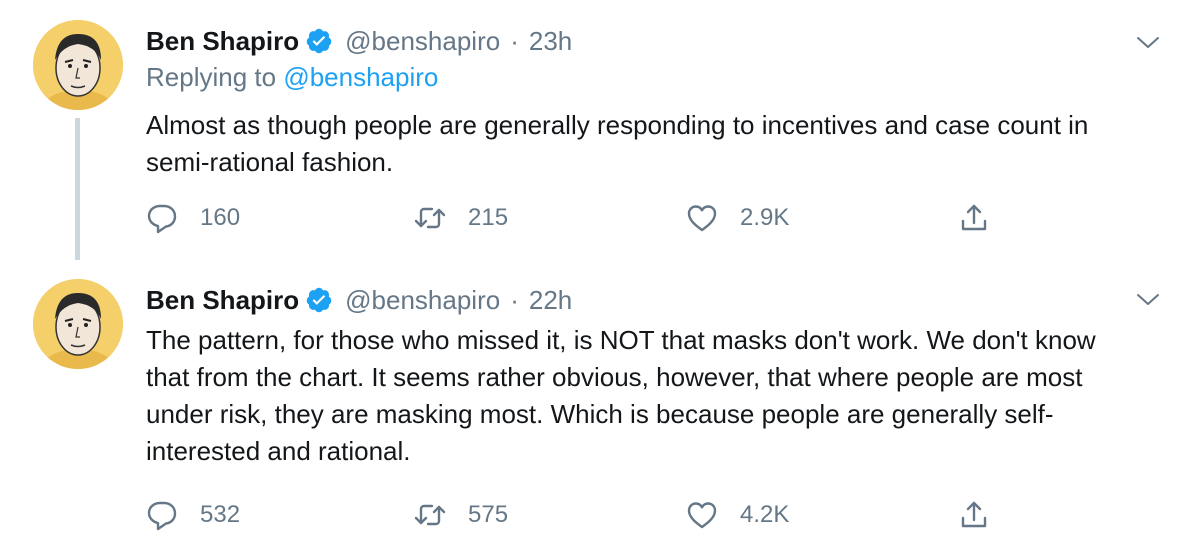  What do you see at coordinates (596, 218) in the screenshot?
I see `tweet-actions: 160 215 2.9K` at bounding box center [596, 218].